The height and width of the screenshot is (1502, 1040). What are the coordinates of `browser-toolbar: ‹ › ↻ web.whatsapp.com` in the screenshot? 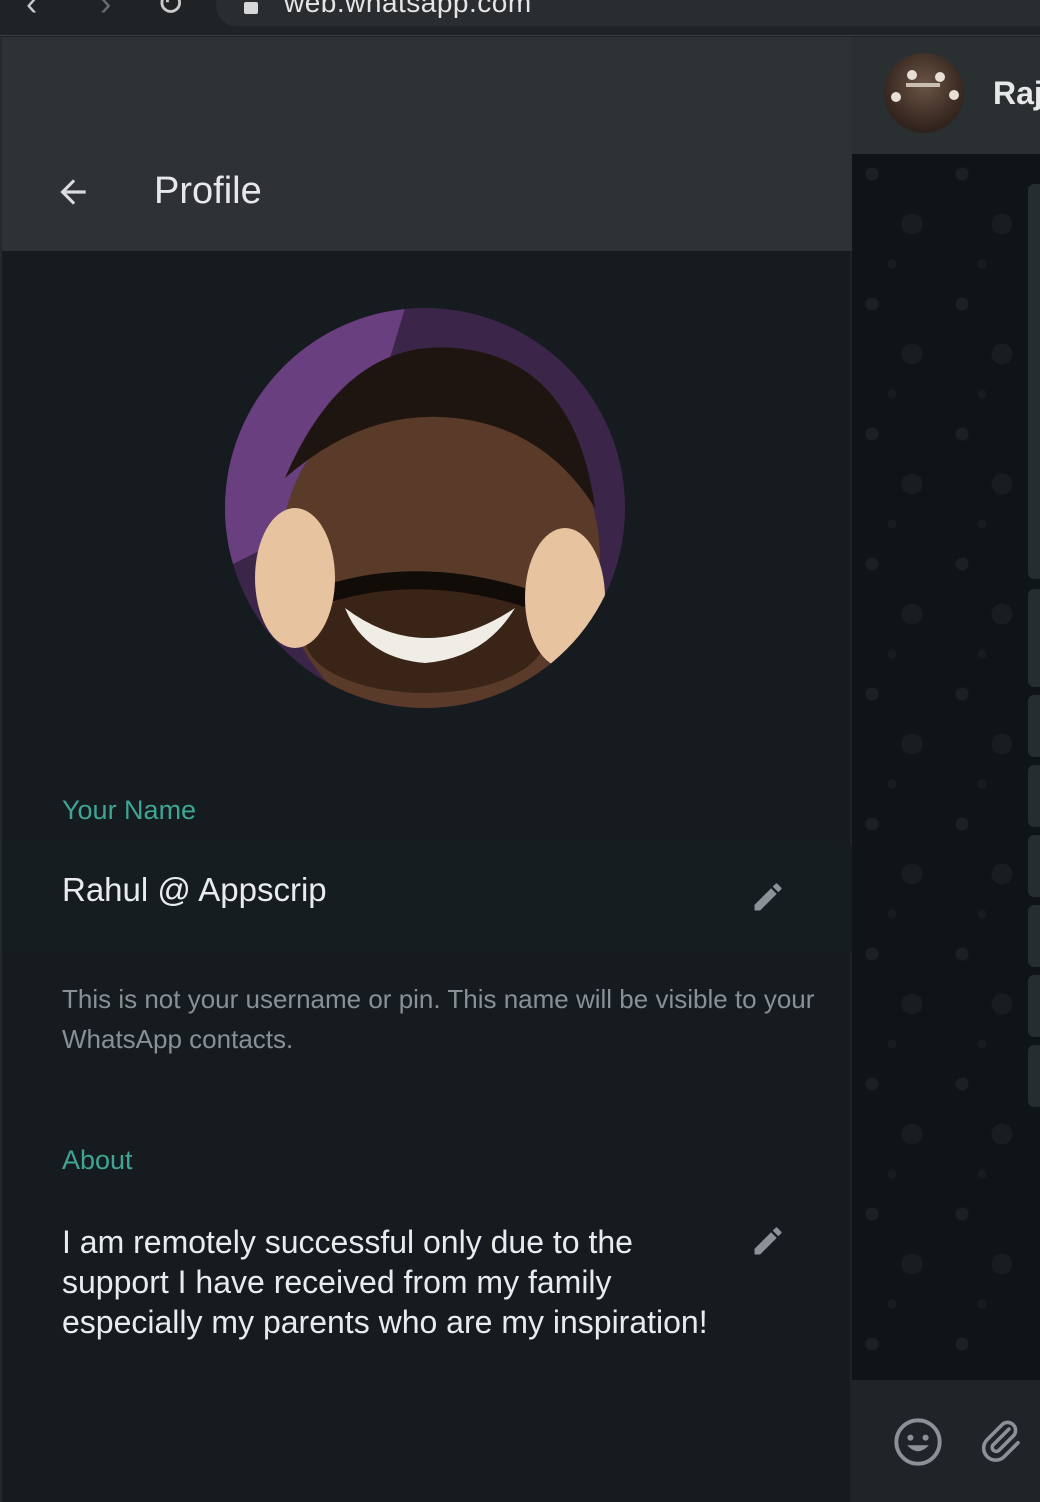 It's located at (520, 18).